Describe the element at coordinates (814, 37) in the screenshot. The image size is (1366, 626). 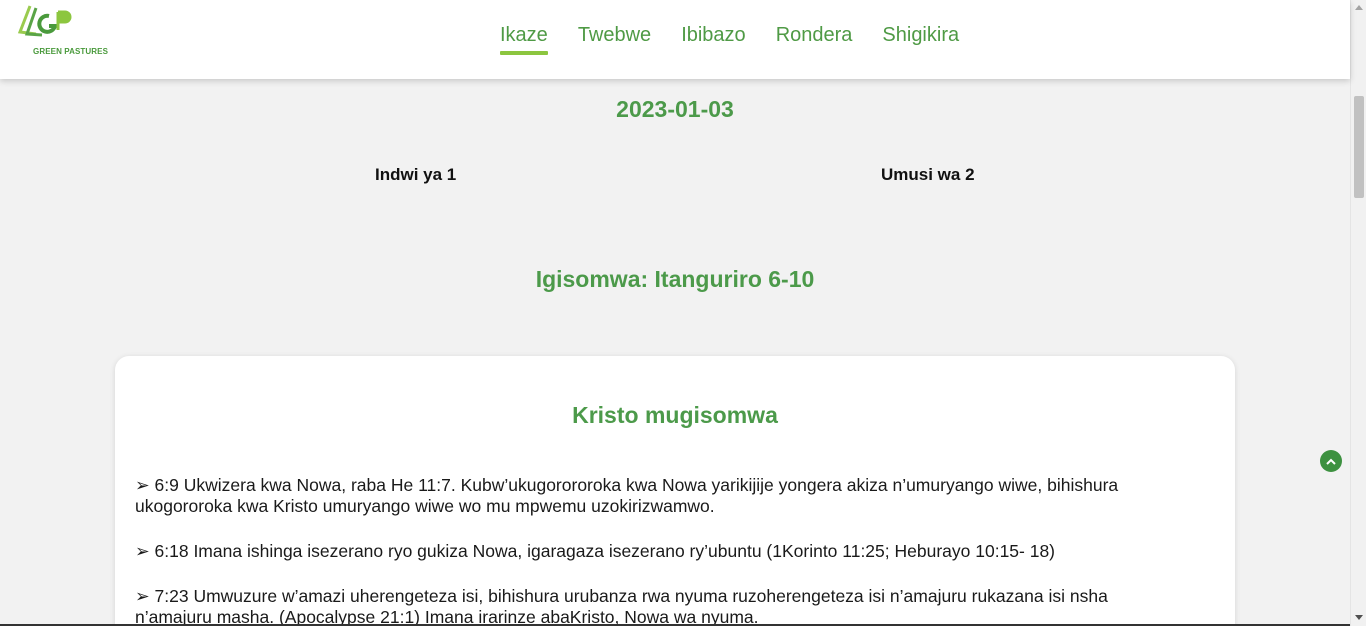
I see `nav-item-rondera: Rondera` at that location.